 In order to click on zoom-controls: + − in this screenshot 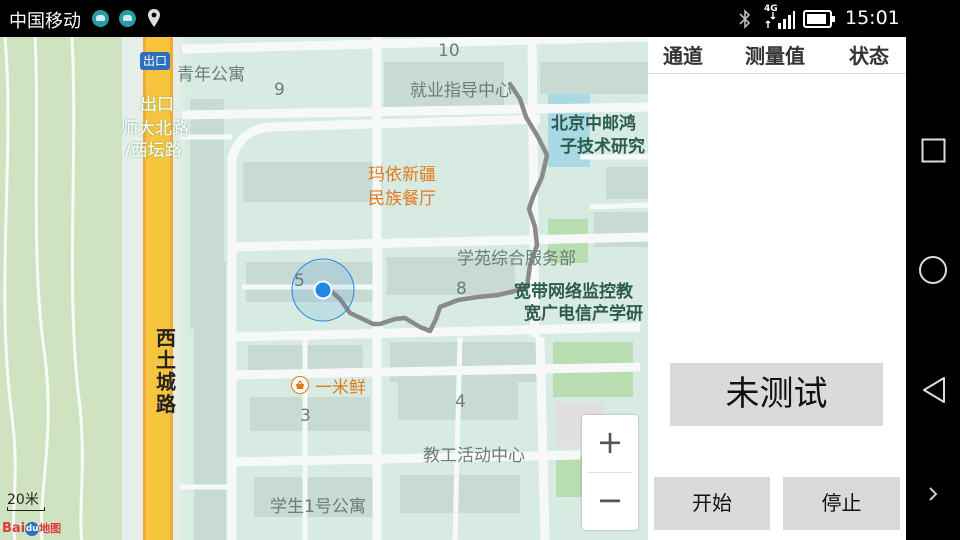, I will do `click(610, 472)`.